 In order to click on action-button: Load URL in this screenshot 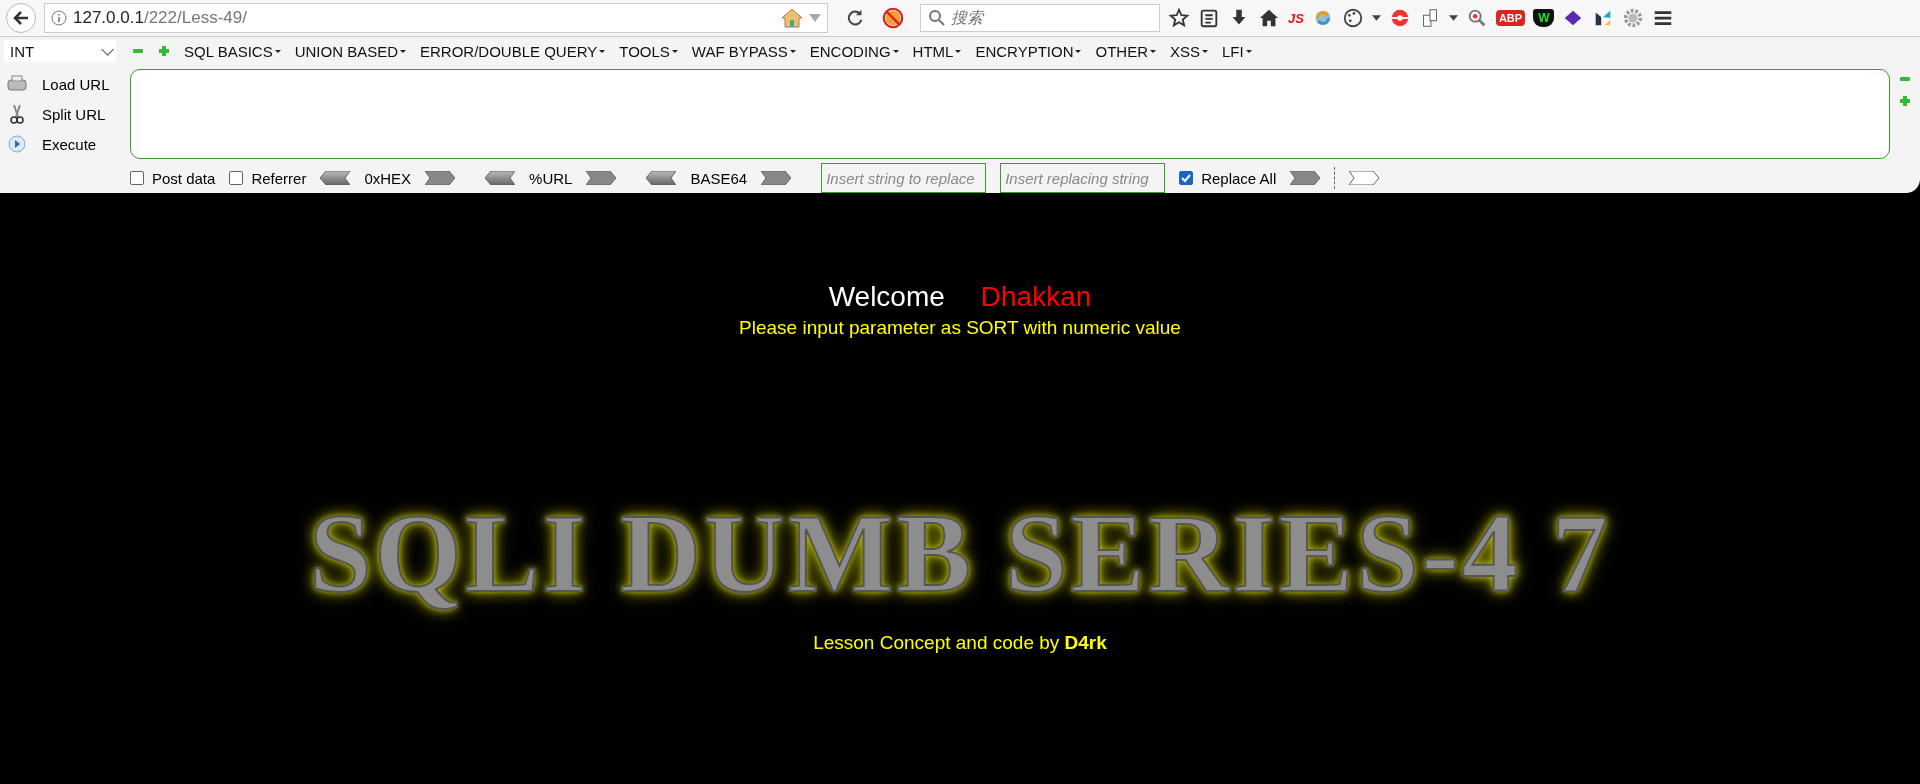, I will do `click(65, 84)`.